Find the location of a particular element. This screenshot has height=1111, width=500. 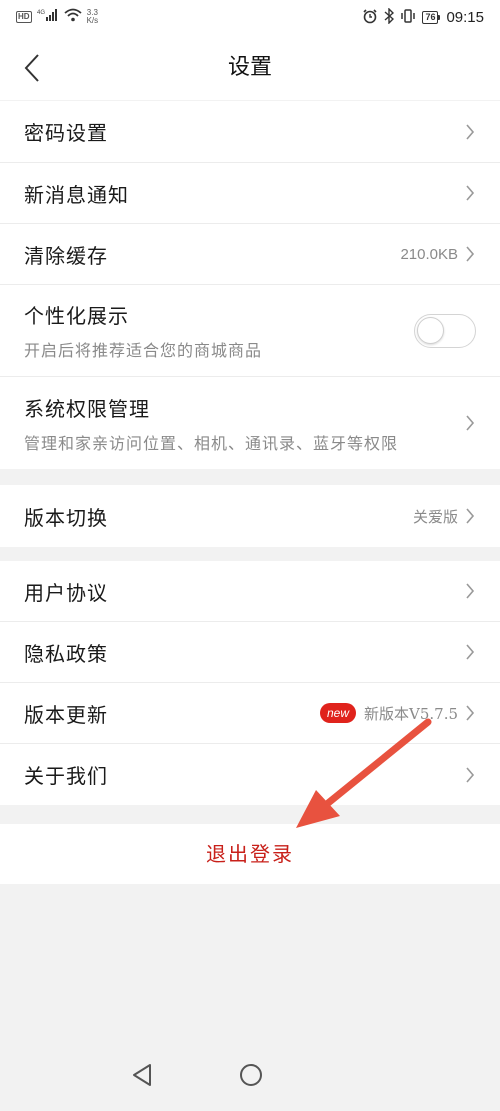

system-navigation-bar is located at coordinates (250, 1080).